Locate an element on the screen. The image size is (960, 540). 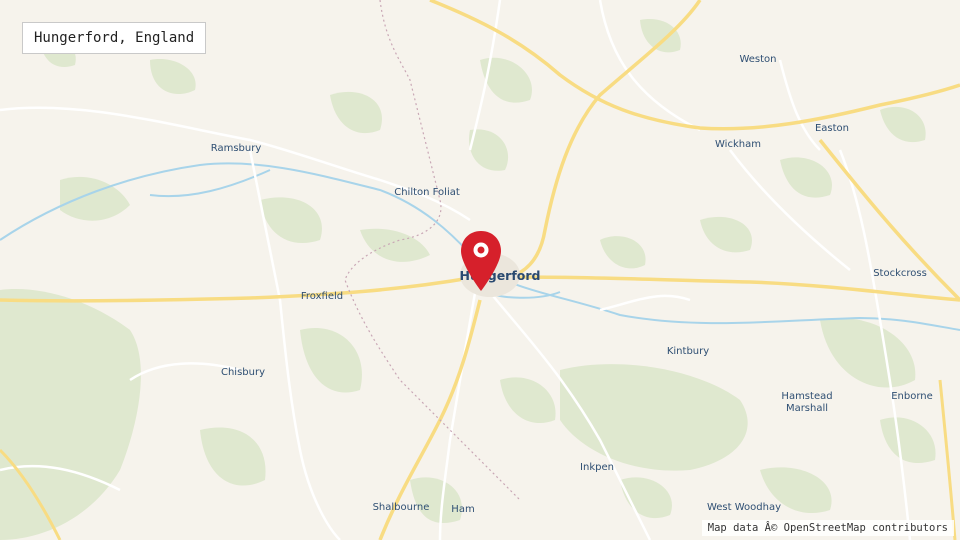
place-label-stockcross: Stockcross is located at coordinates (900, 273).